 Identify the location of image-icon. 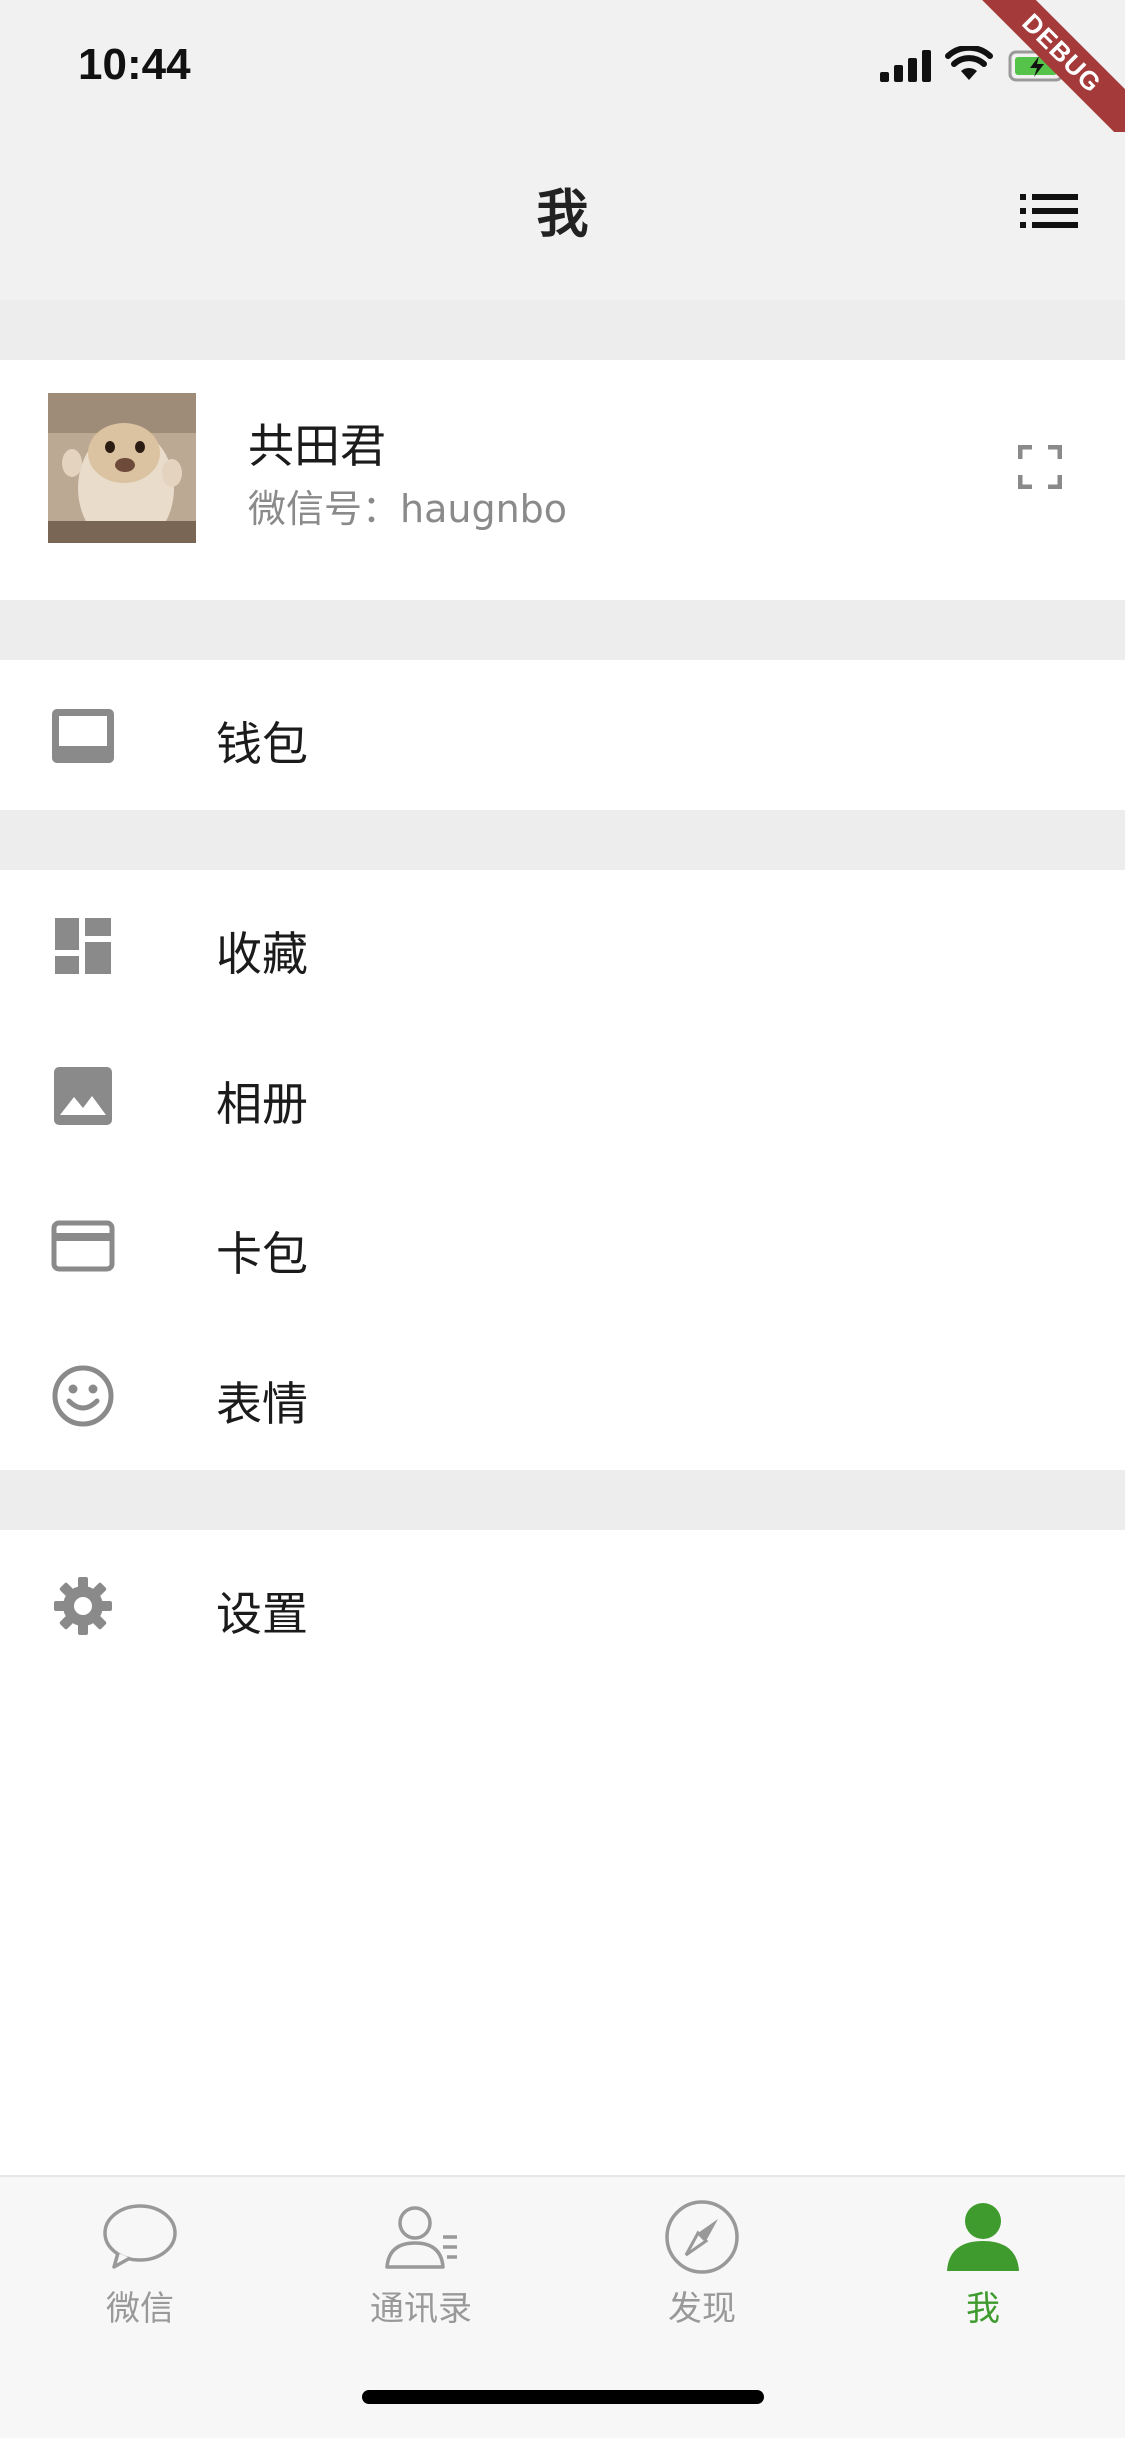
(83, 1096).